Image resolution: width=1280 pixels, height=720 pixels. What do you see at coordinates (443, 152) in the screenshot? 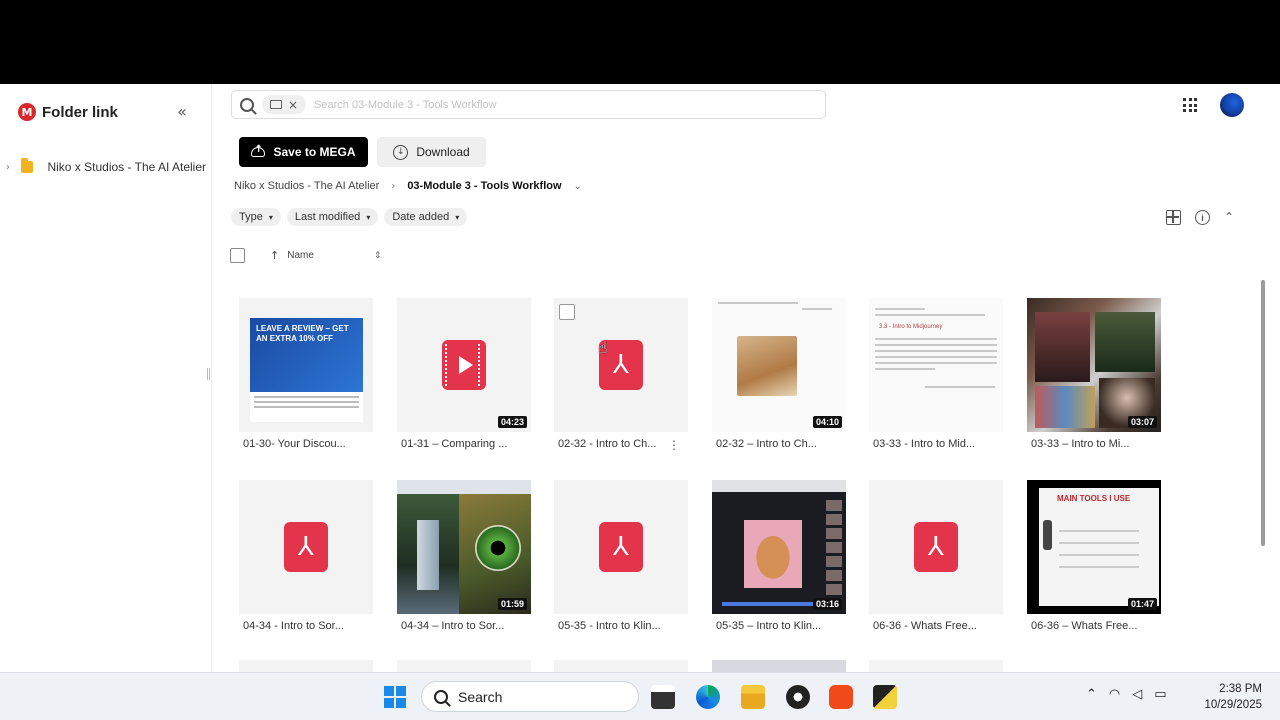
I see `download-label: Download` at bounding box center [443, 152].